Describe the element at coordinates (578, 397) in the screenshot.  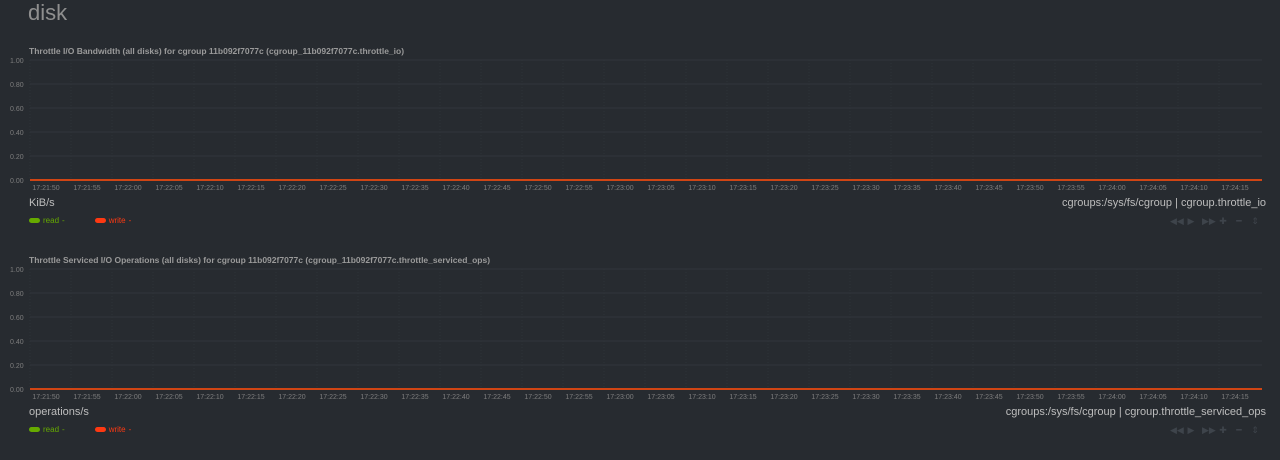
I see `x-tick-label: 17:22:55` at that location.